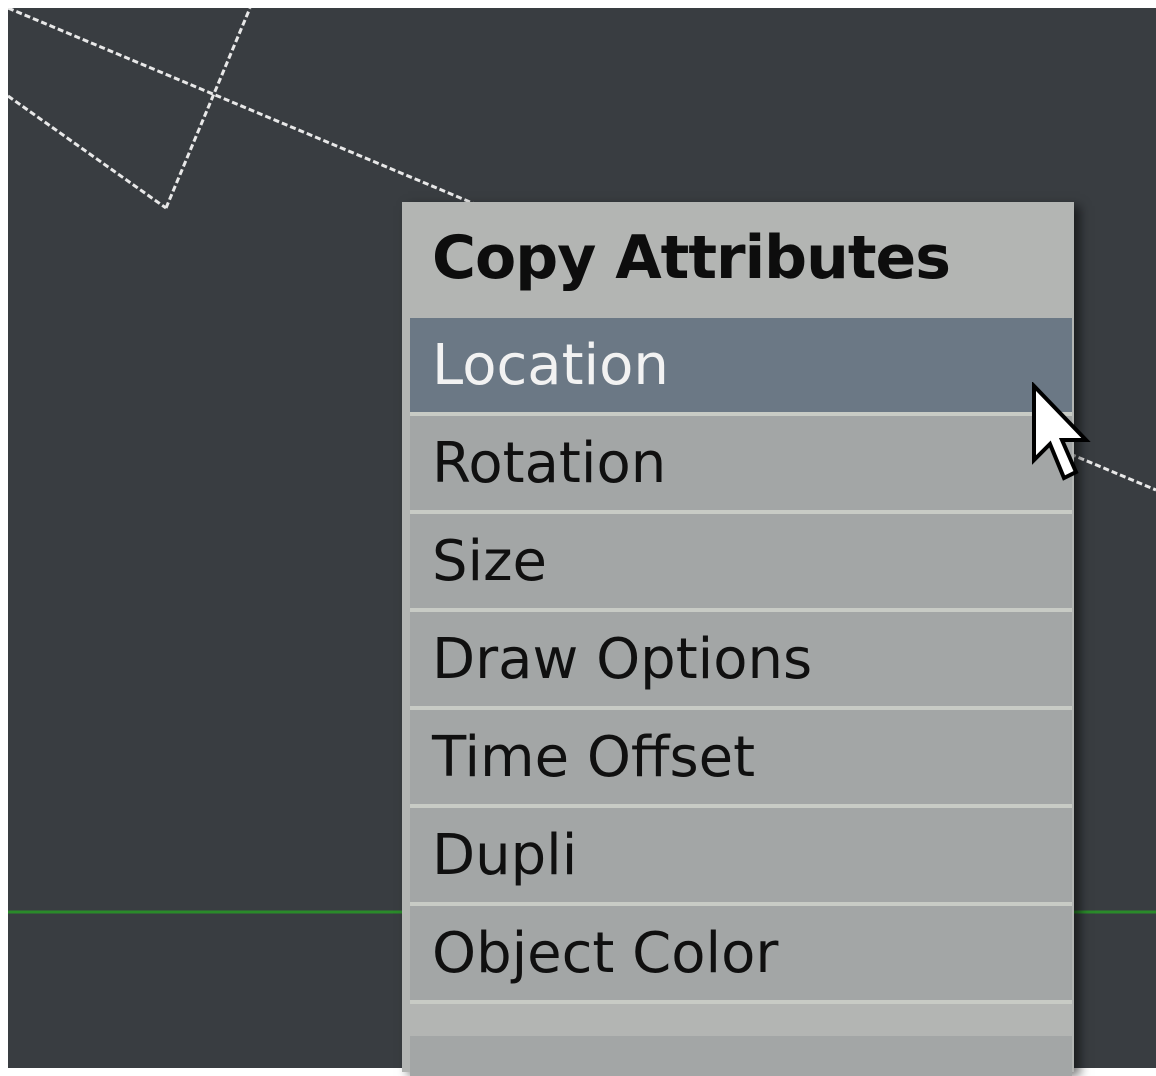 Image resolution: width=1156 pixels, height=1076 pixels. I want to click on menu-item-label: Dupli, so click(505, 855).